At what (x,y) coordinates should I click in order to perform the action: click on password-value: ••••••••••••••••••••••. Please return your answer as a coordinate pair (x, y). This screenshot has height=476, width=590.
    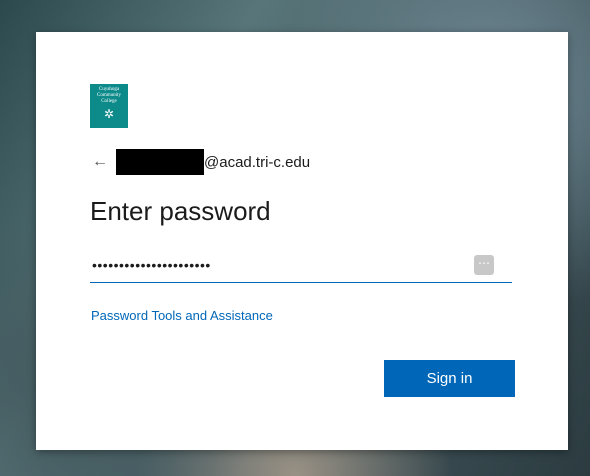
    Looking at the image, I should click on (151, 265).